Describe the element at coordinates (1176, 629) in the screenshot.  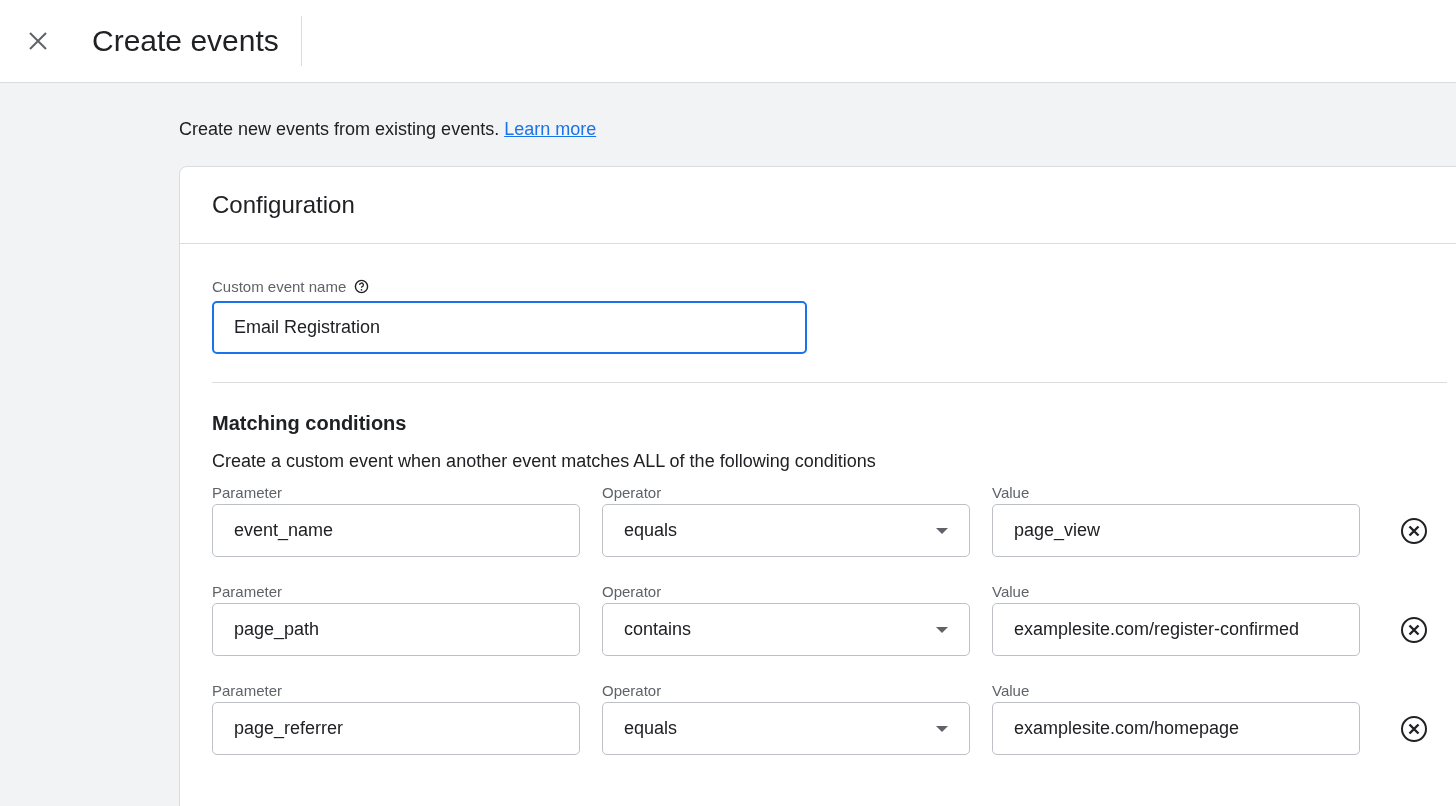
I see `value-field: examplesite.com/register-confirmed` at that location.